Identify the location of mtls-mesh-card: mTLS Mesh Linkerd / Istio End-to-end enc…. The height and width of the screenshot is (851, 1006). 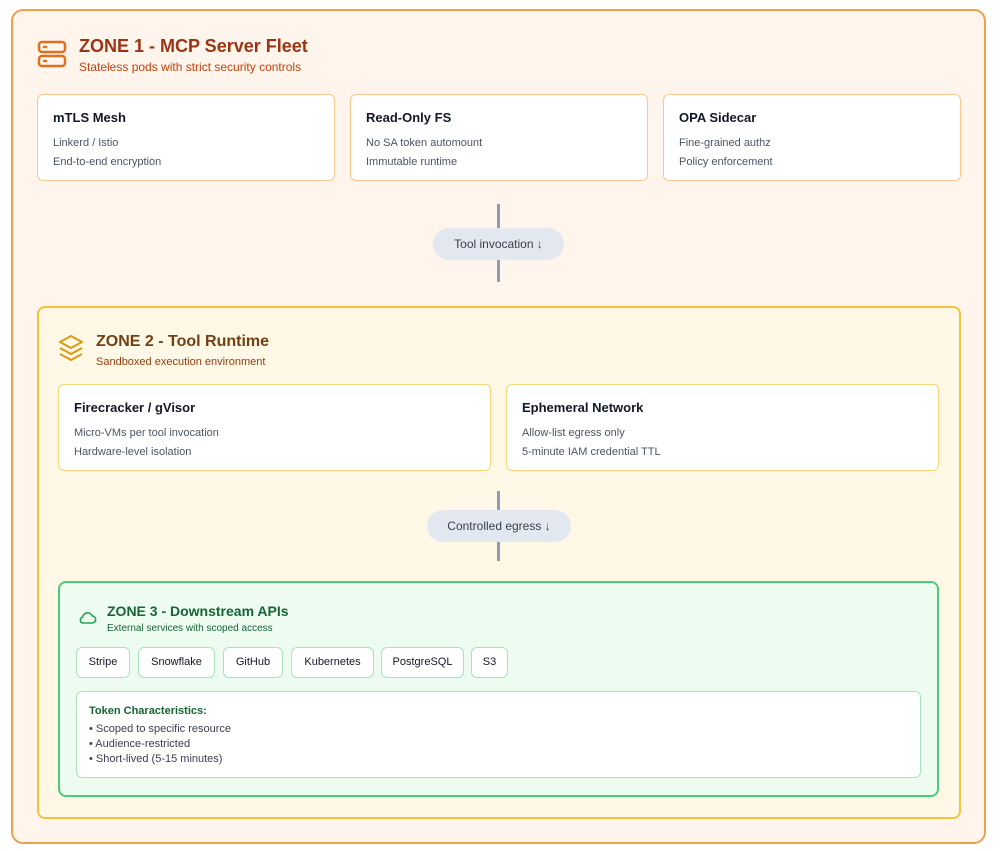
(186, 137).